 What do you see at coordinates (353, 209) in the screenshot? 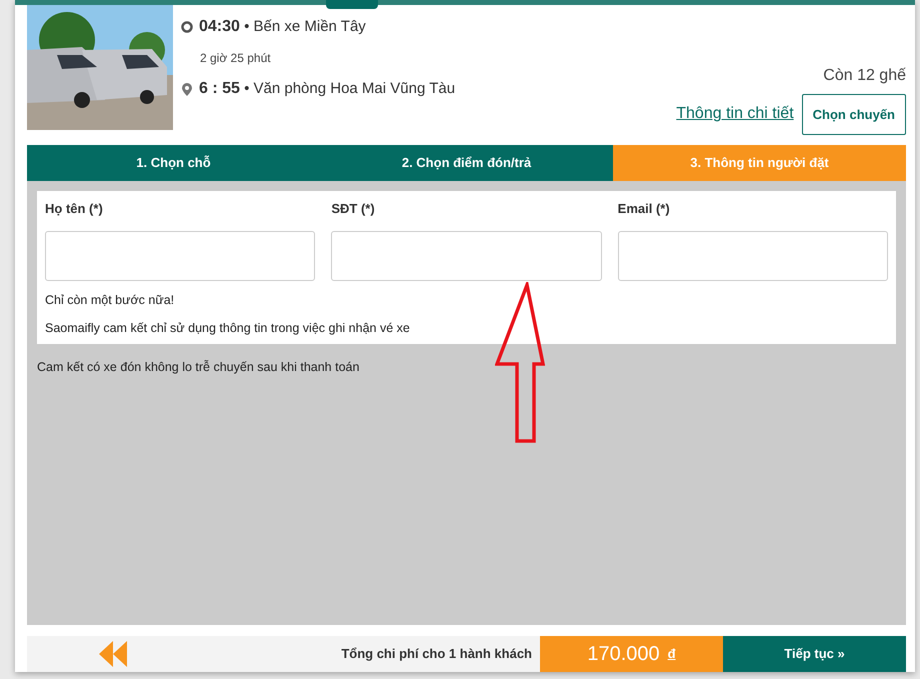
I see `field-label: SĐT (*)` at bounding box center [353, 209].